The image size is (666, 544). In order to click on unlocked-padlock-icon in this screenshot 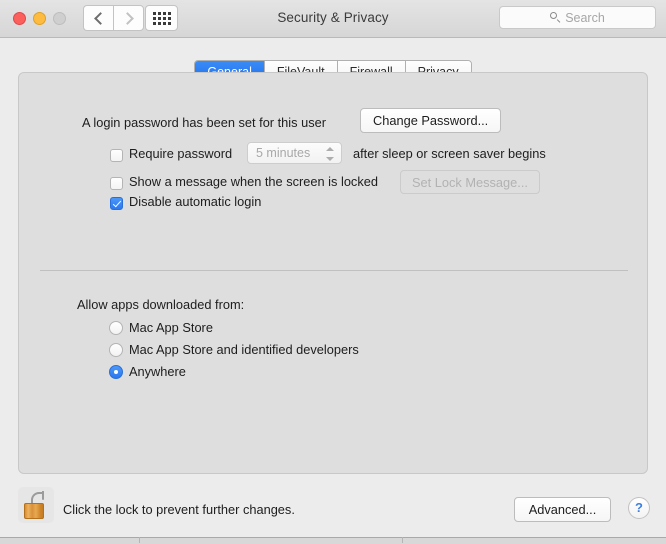, I will do `click(36, 505)`.